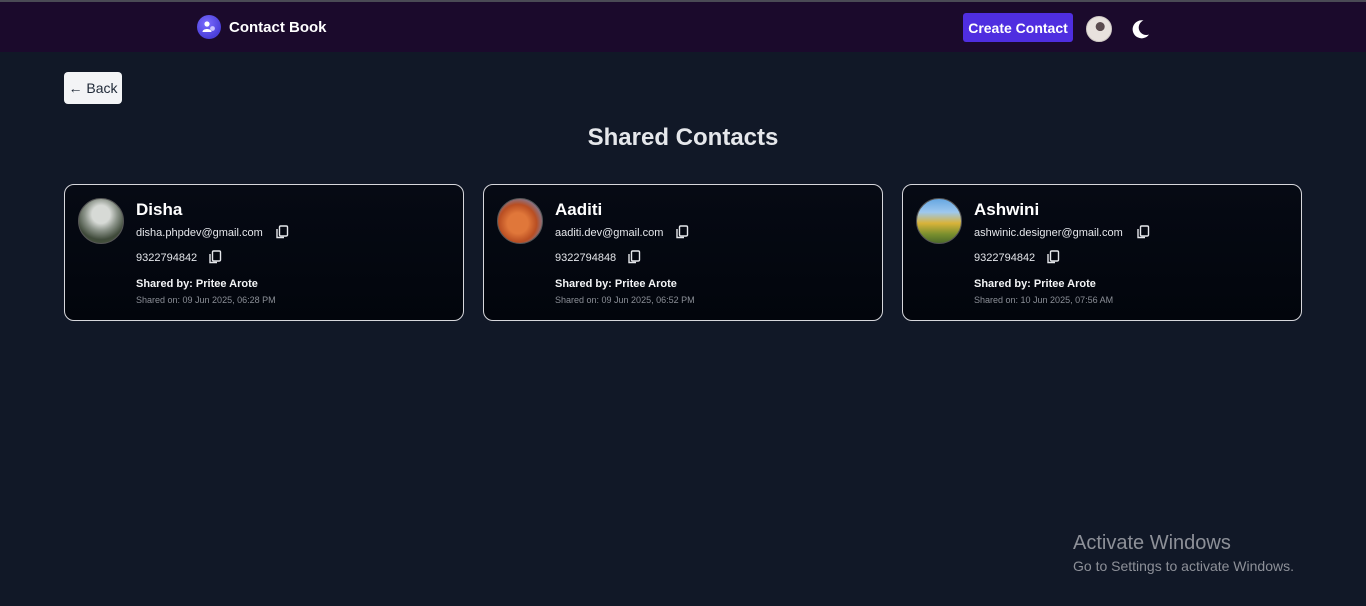 The image size is (1366, 606). I want to click on watermark-subtitle: Go to Settings to activate Windows., so click(1183, 566).